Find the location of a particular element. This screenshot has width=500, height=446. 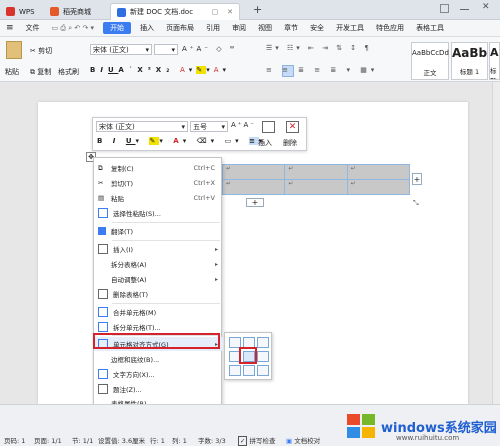

mini-size-select: 五号 ▾ is located at coordinates (209, 126).